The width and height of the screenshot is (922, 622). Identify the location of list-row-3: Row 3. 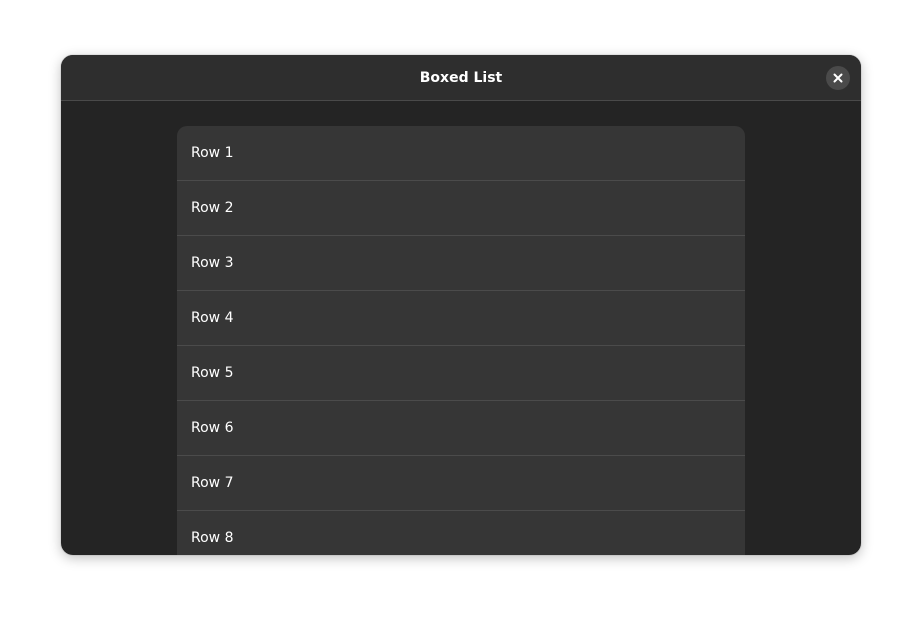
(461, 263).